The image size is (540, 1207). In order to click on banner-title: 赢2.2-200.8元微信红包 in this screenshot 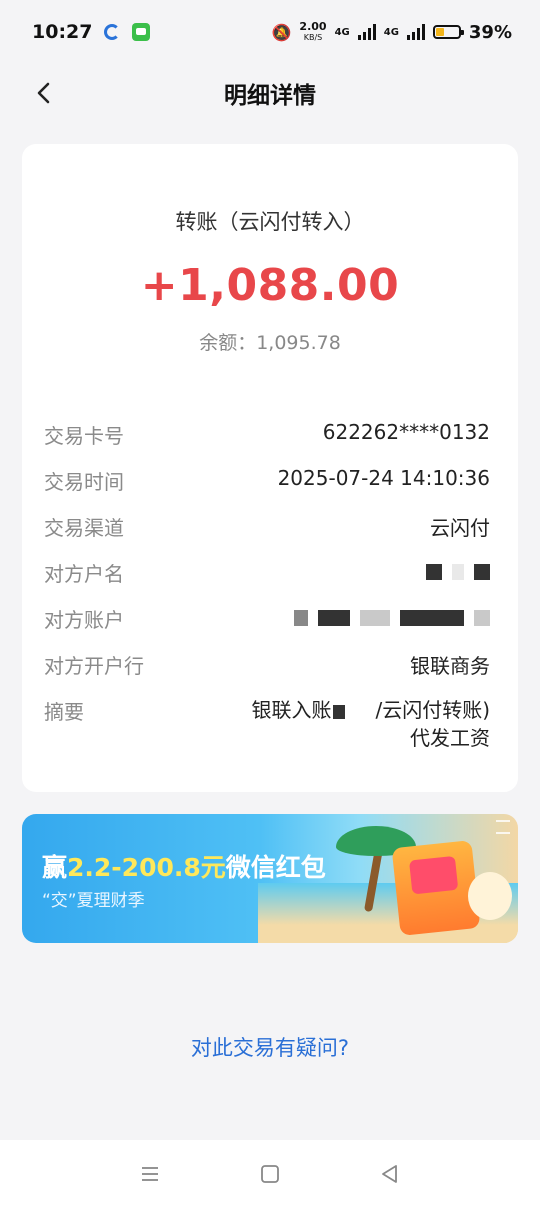, I will do `click(184, 866)`.